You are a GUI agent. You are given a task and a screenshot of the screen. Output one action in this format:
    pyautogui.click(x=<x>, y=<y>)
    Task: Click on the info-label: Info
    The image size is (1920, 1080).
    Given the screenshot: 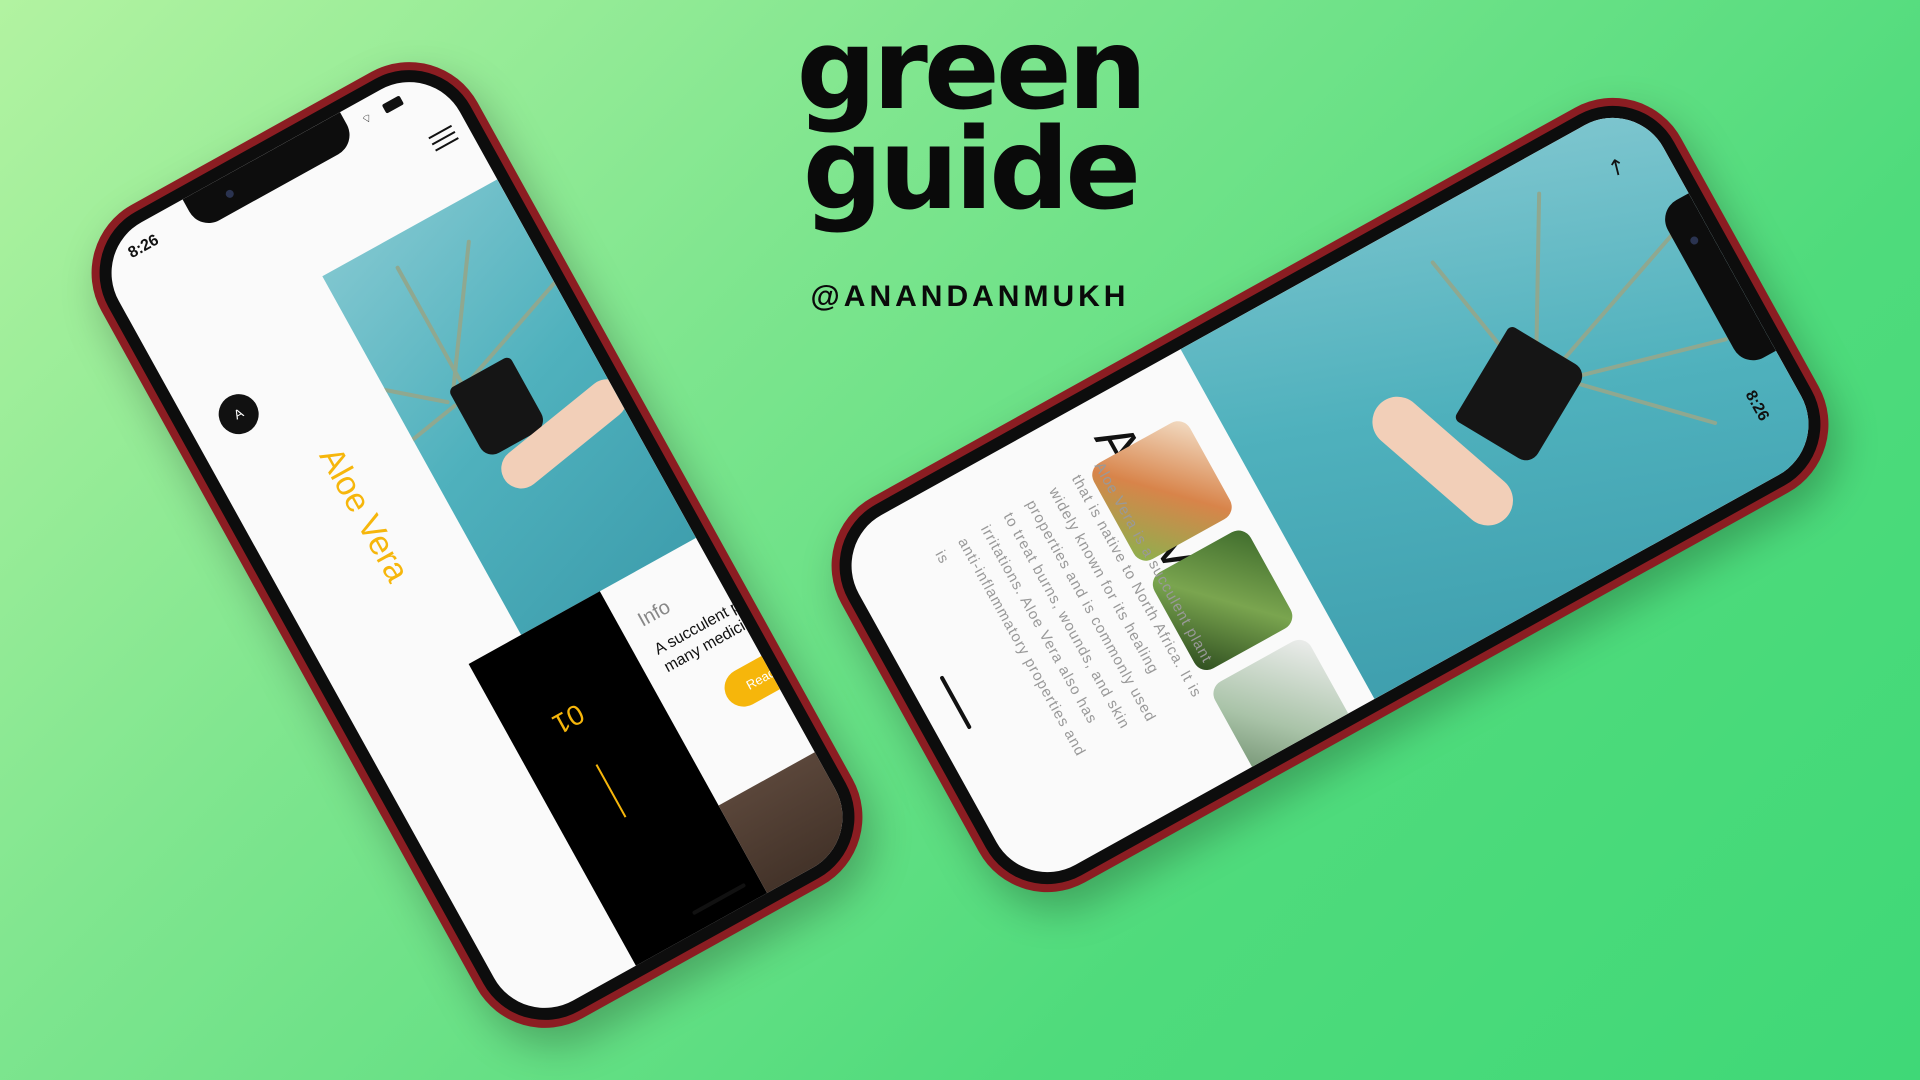 What is the action you would take?
    pyautogui.click(x=654, y=613)
    